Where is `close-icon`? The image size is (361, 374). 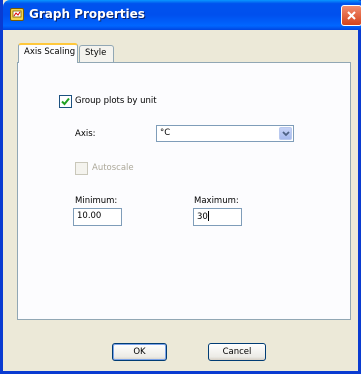 close-icon is located at coordinates (351, 15).